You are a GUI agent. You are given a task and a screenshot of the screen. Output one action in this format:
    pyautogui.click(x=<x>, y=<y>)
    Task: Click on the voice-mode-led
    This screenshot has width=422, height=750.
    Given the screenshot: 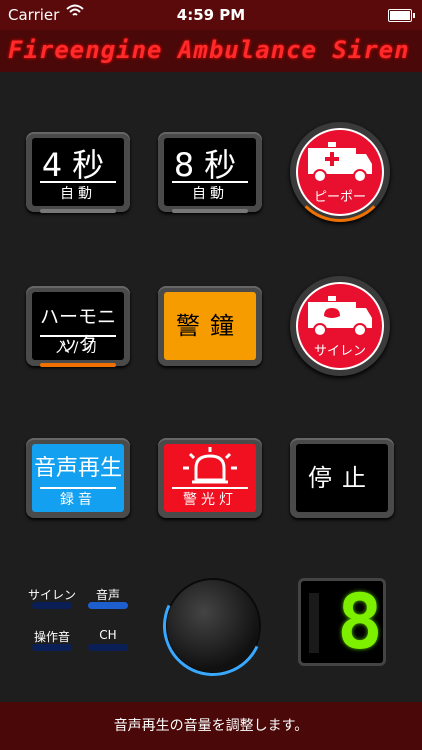 What is the action you would take?
    pyautogui.click(x=108, y=605)
    